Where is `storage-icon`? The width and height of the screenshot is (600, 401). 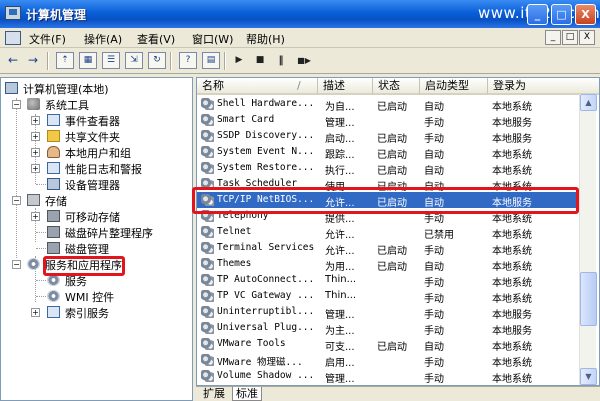
storage-icon is located at coordinates (33, 200).